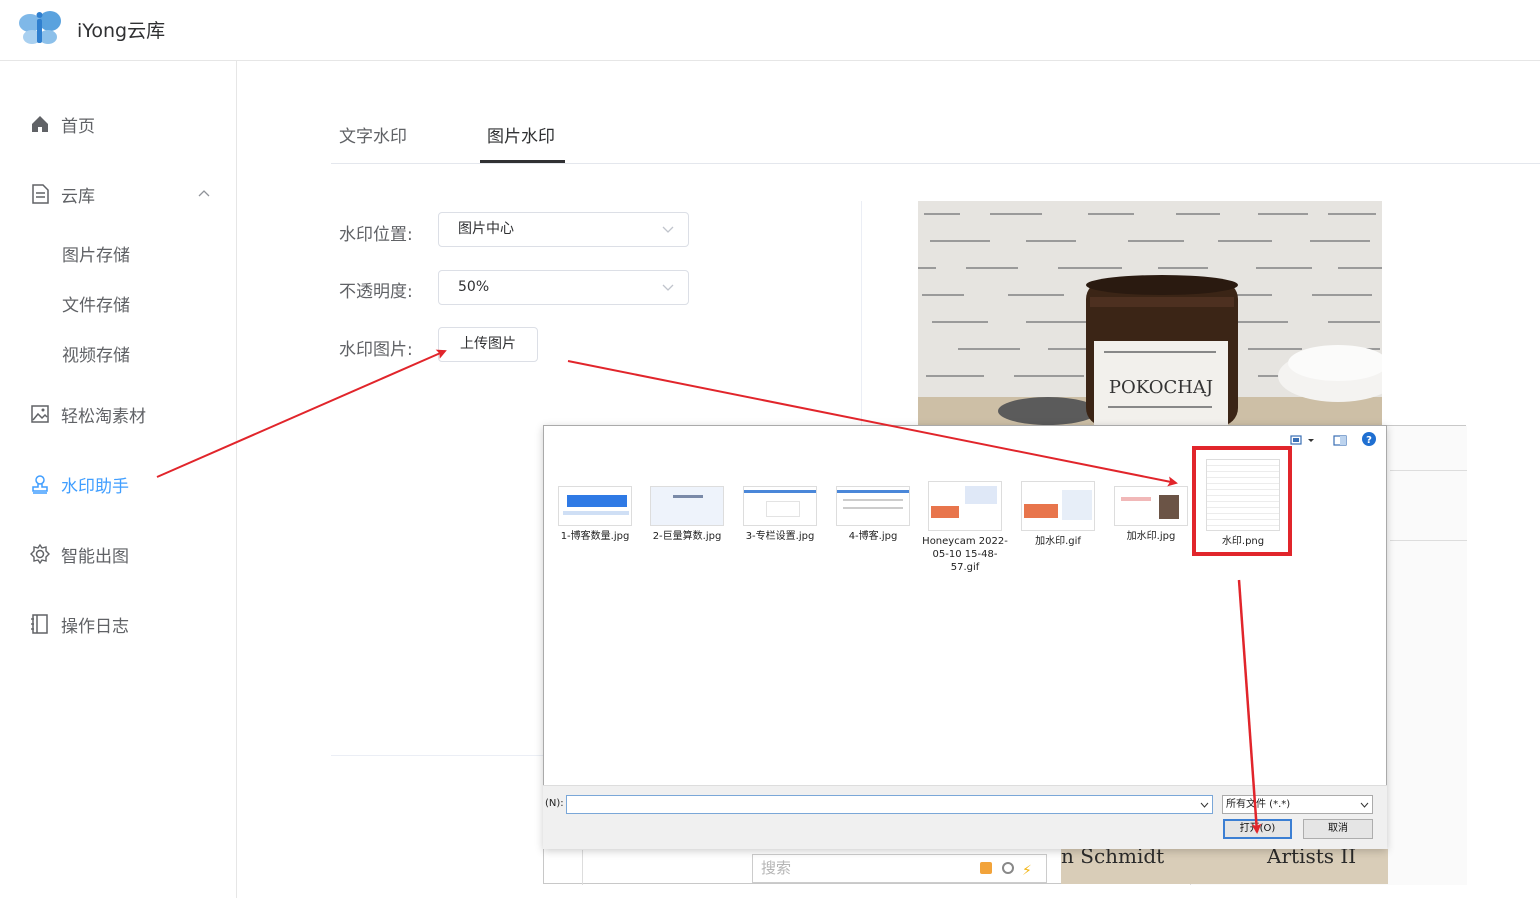  I want to click on candle-jar-photo: POKOCHAJ, so click(1150, 313).